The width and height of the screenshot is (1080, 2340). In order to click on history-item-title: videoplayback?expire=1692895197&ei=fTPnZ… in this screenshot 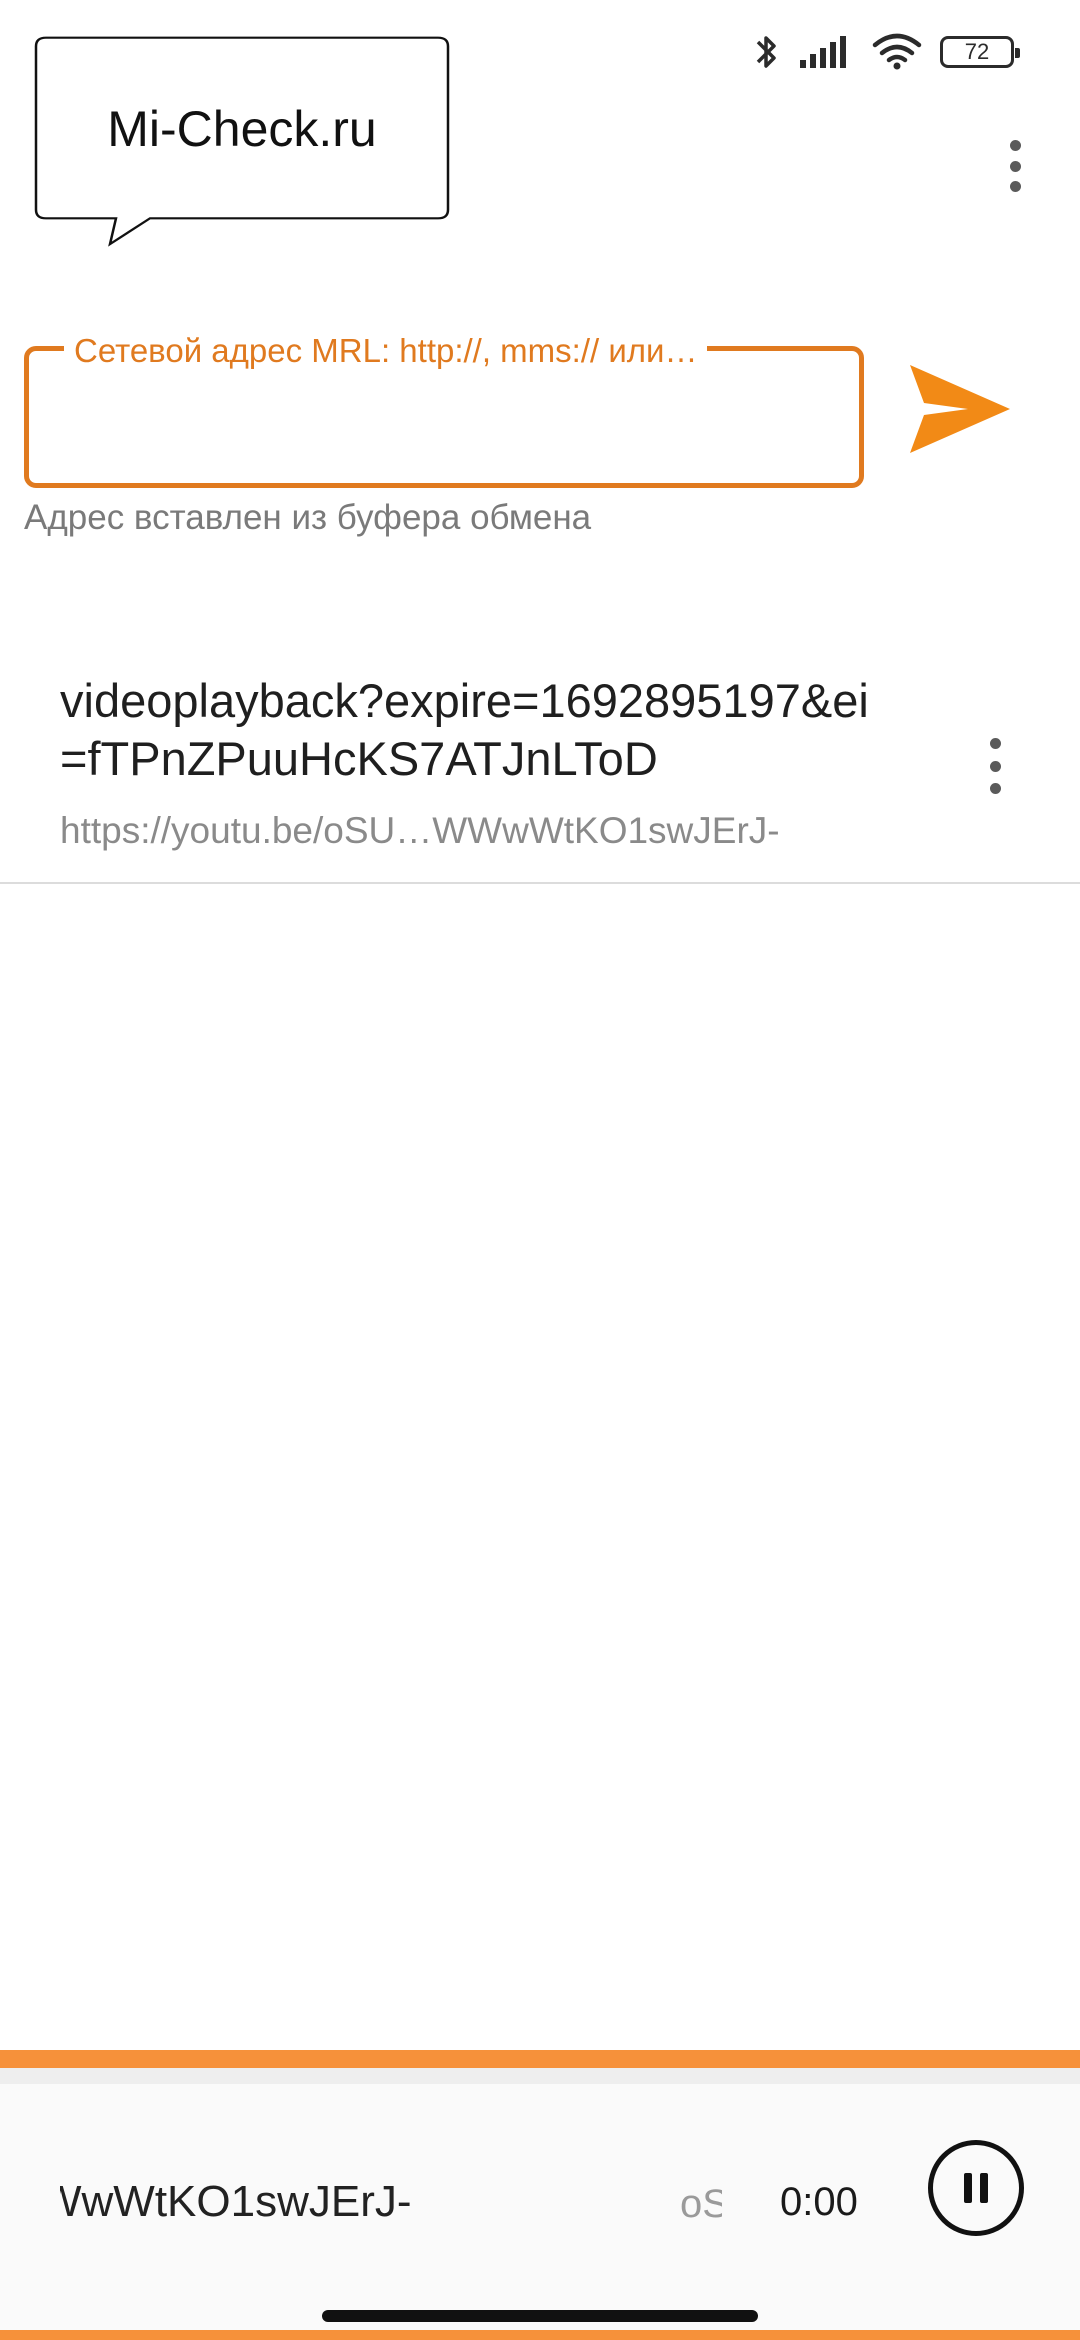, I will do `click(464, 729)`.